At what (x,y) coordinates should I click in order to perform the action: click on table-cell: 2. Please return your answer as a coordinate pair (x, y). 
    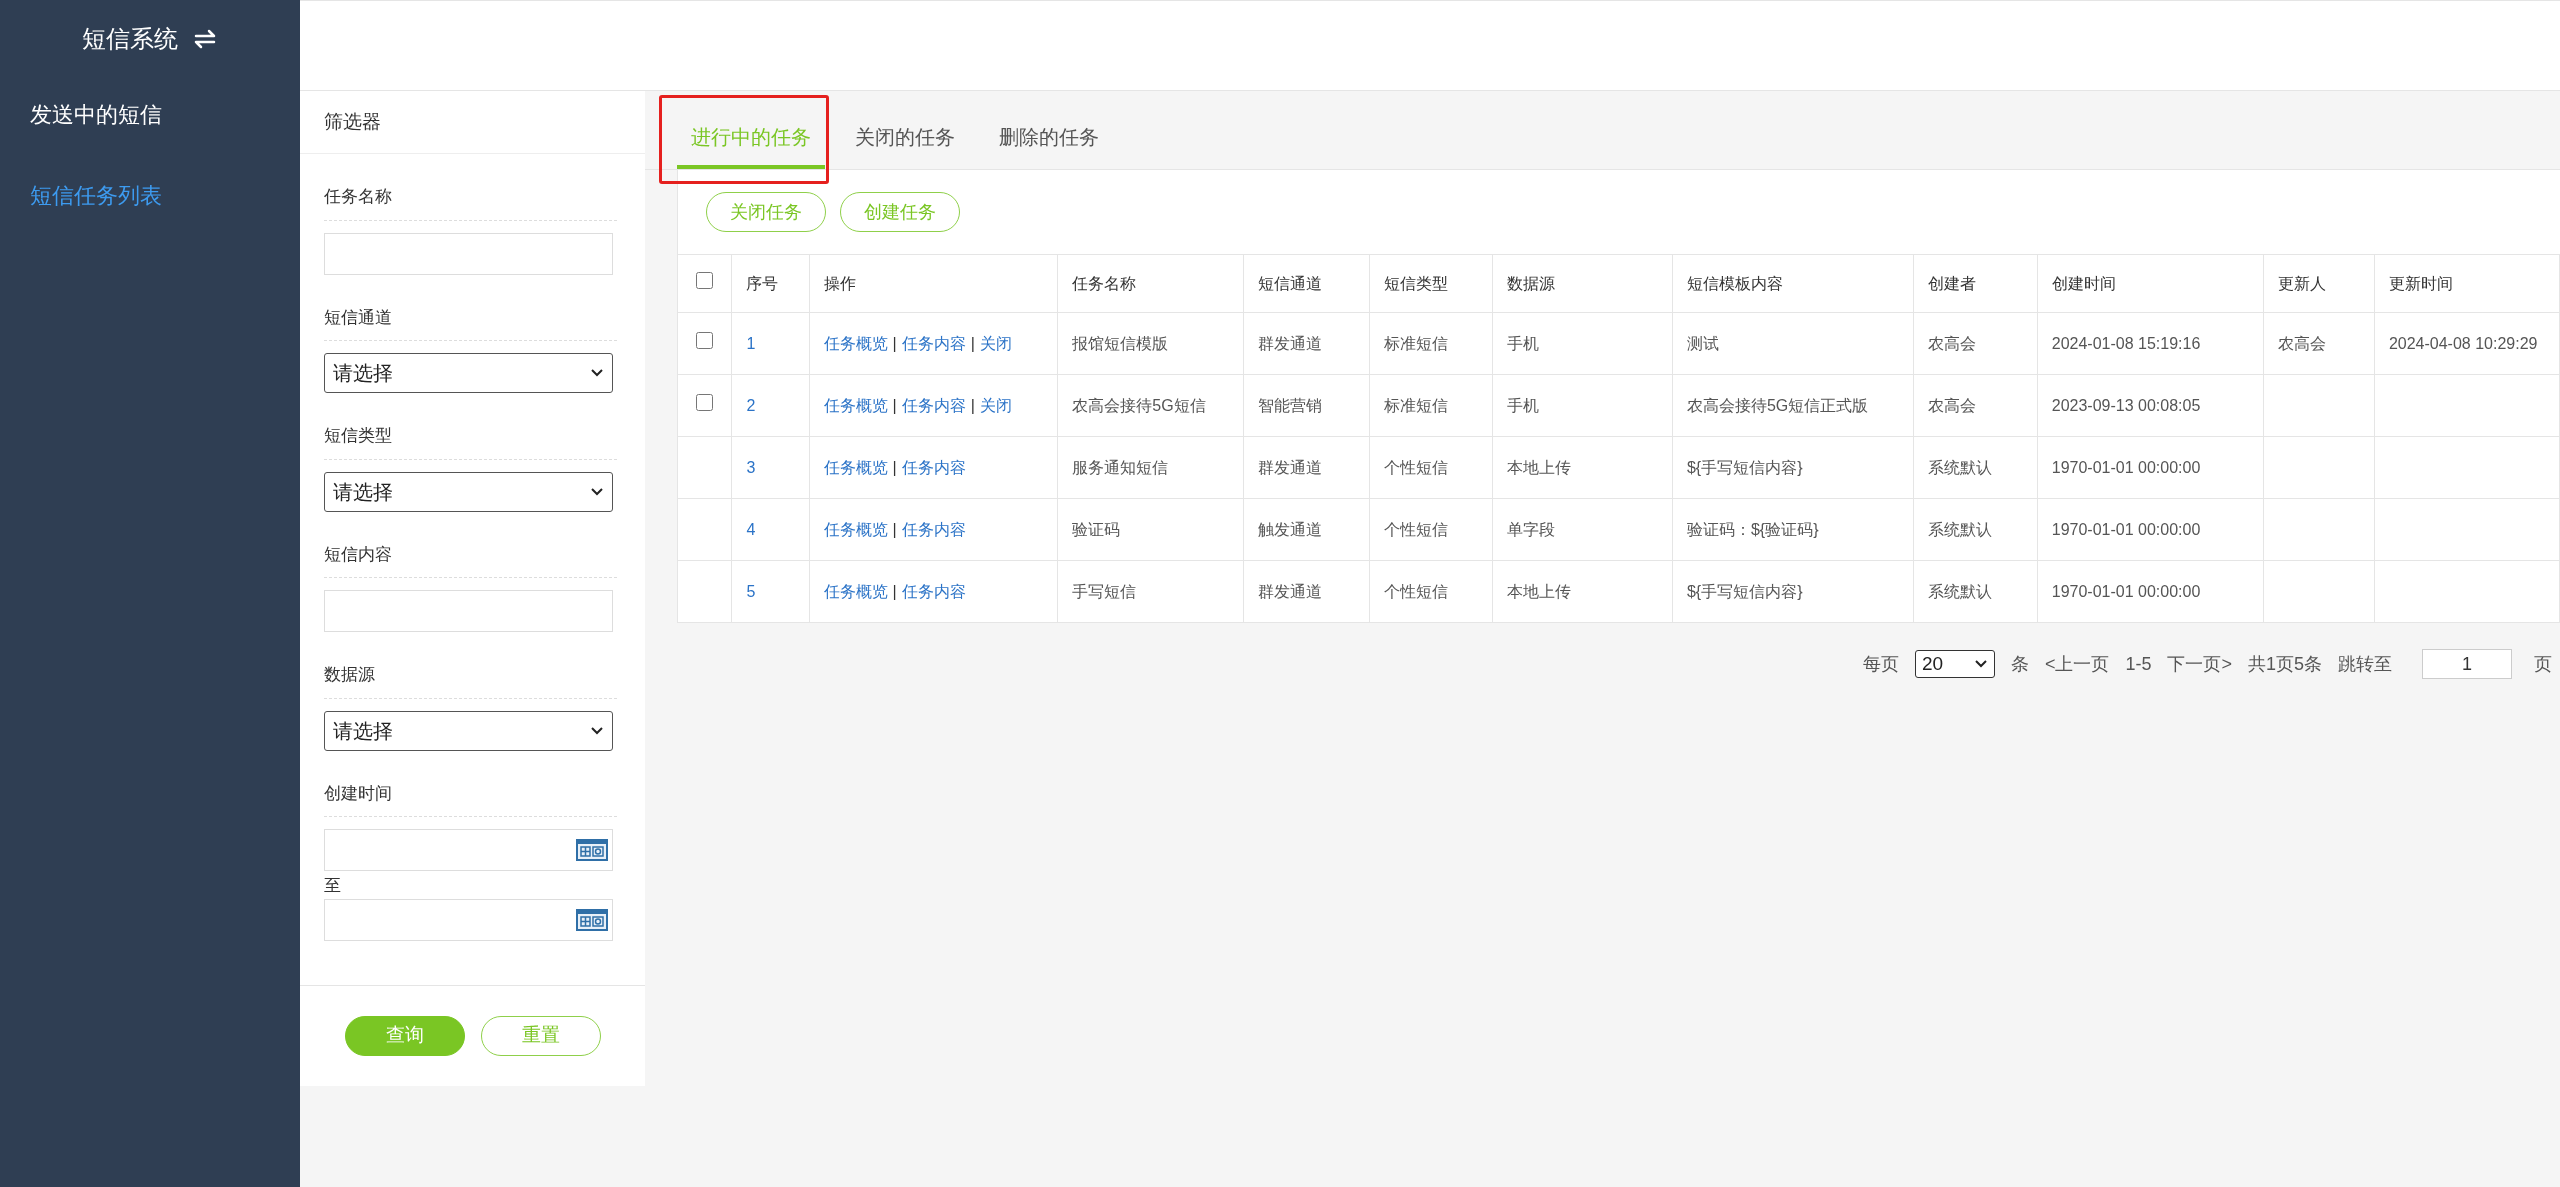
    Looking at the image, I should click on (751, 405).